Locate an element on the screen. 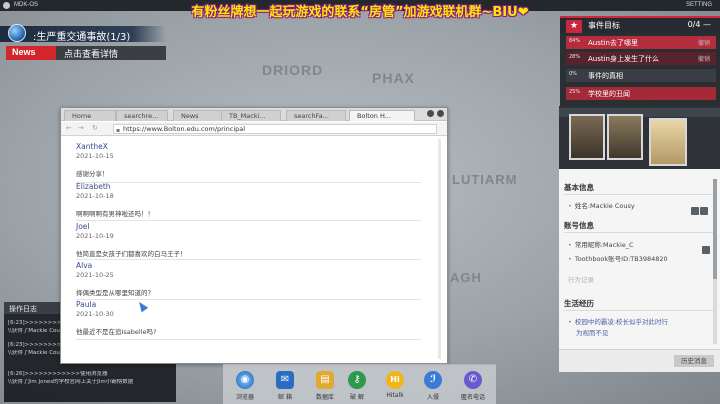 This screenshot has height=404, width=720. name-actions is located at coordinates (700, 207).